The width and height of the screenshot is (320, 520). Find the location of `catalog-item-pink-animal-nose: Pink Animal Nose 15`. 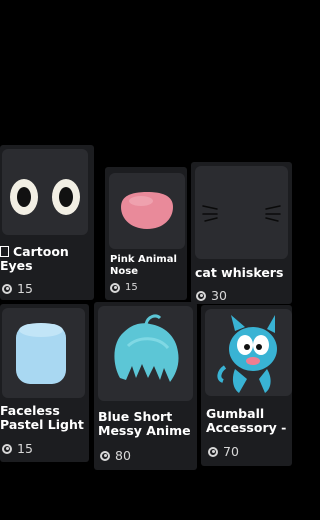

catalog-item-pink-animal-nose: Pink Animal Nose 15 is located at coordinates (146, 233).